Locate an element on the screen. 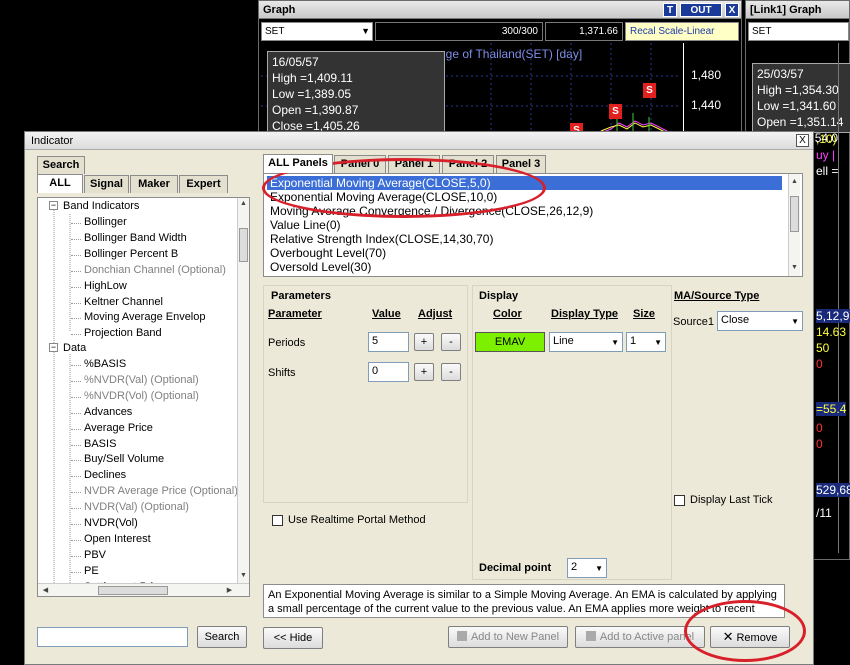  tab-signal: Signal is located at coordinates (106, 184).